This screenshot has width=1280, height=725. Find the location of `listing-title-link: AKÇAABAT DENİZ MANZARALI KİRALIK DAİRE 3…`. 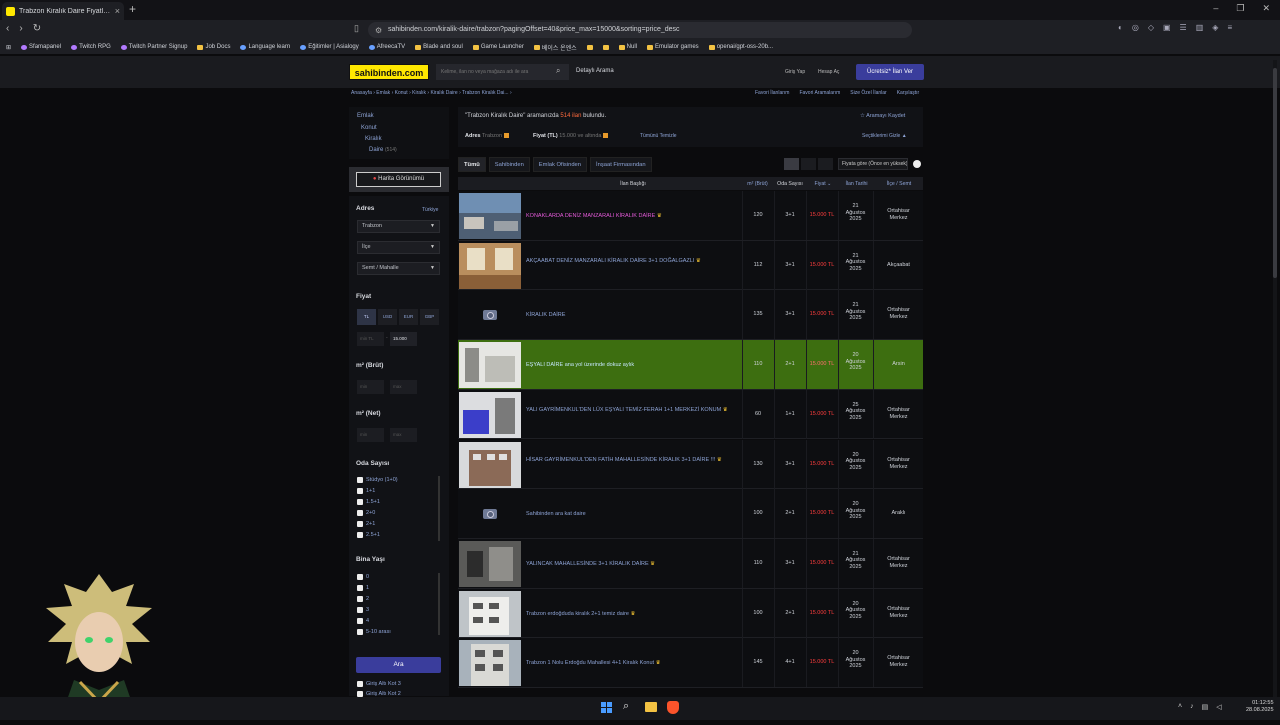

listing-title-link: AKÇAABAT DENİZ MANZARALI KİRALIK DAİRE 3… is located at coordinates (632, 261).